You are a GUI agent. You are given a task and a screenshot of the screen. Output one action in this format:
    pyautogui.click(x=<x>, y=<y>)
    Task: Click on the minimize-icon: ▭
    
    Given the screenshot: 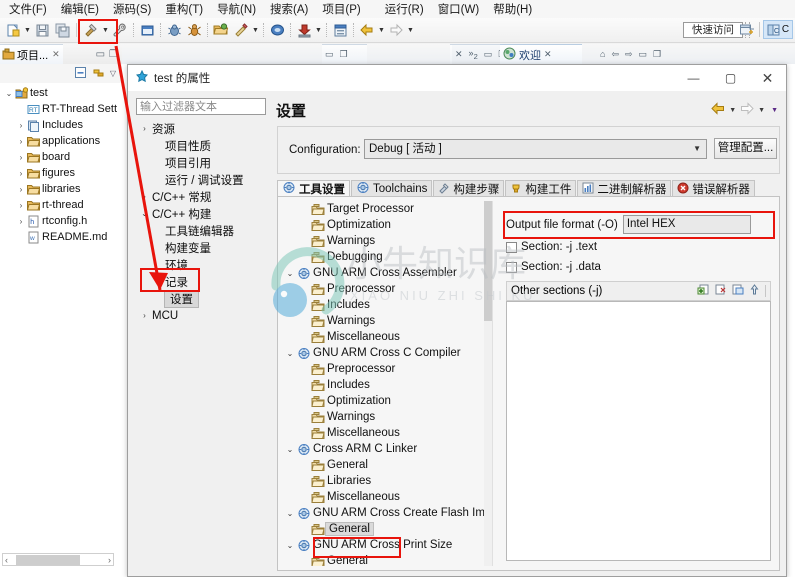 What is the action you would take?
    pyautogui.click(x=488, y=54)
    